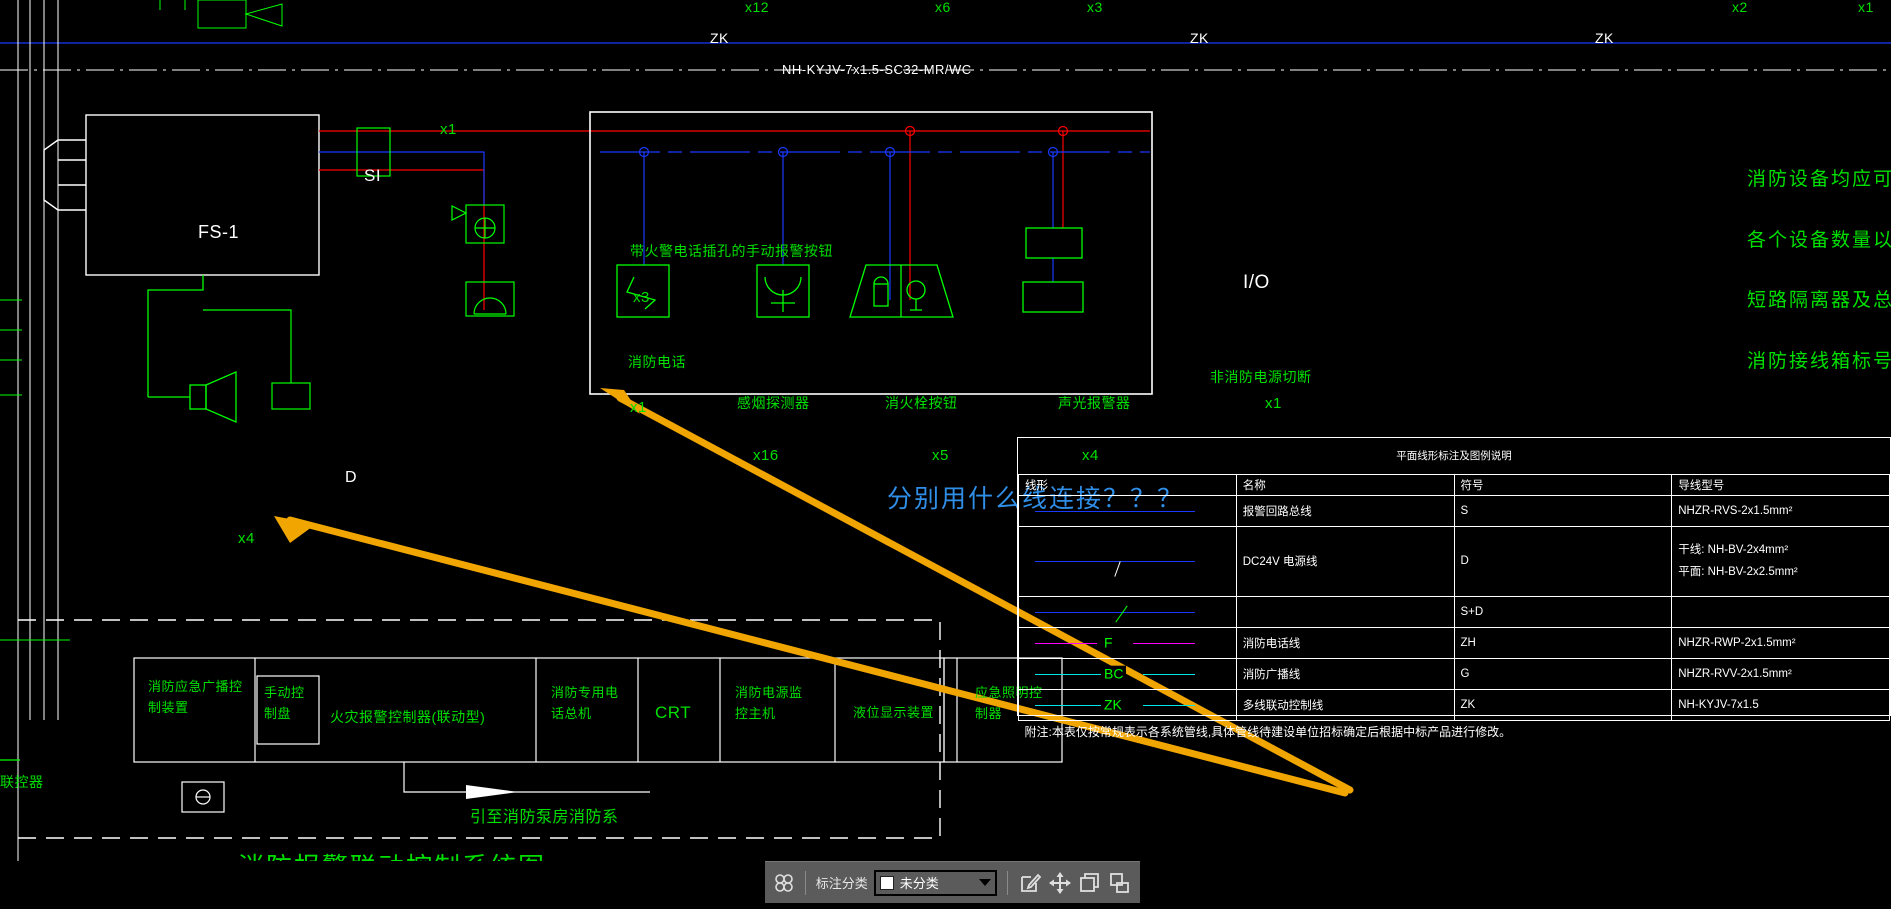 This screenshot has width=1891, height=909. I want to click on right-note-4: 消防接线箱标号, so click(1819, 361).